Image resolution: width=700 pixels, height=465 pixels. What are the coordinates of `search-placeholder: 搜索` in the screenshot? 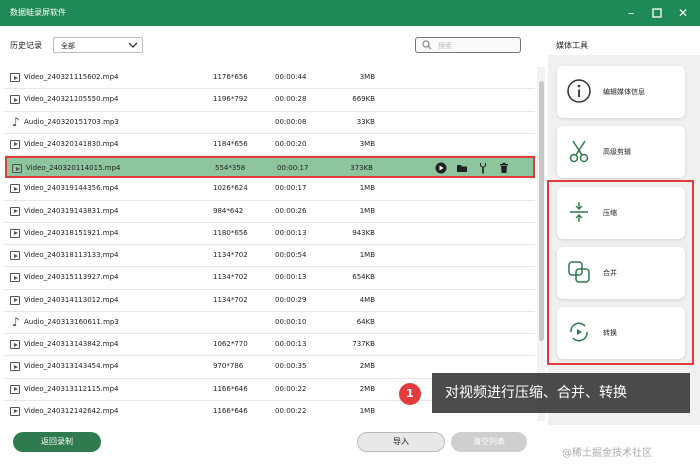 It's located at (445, 46).